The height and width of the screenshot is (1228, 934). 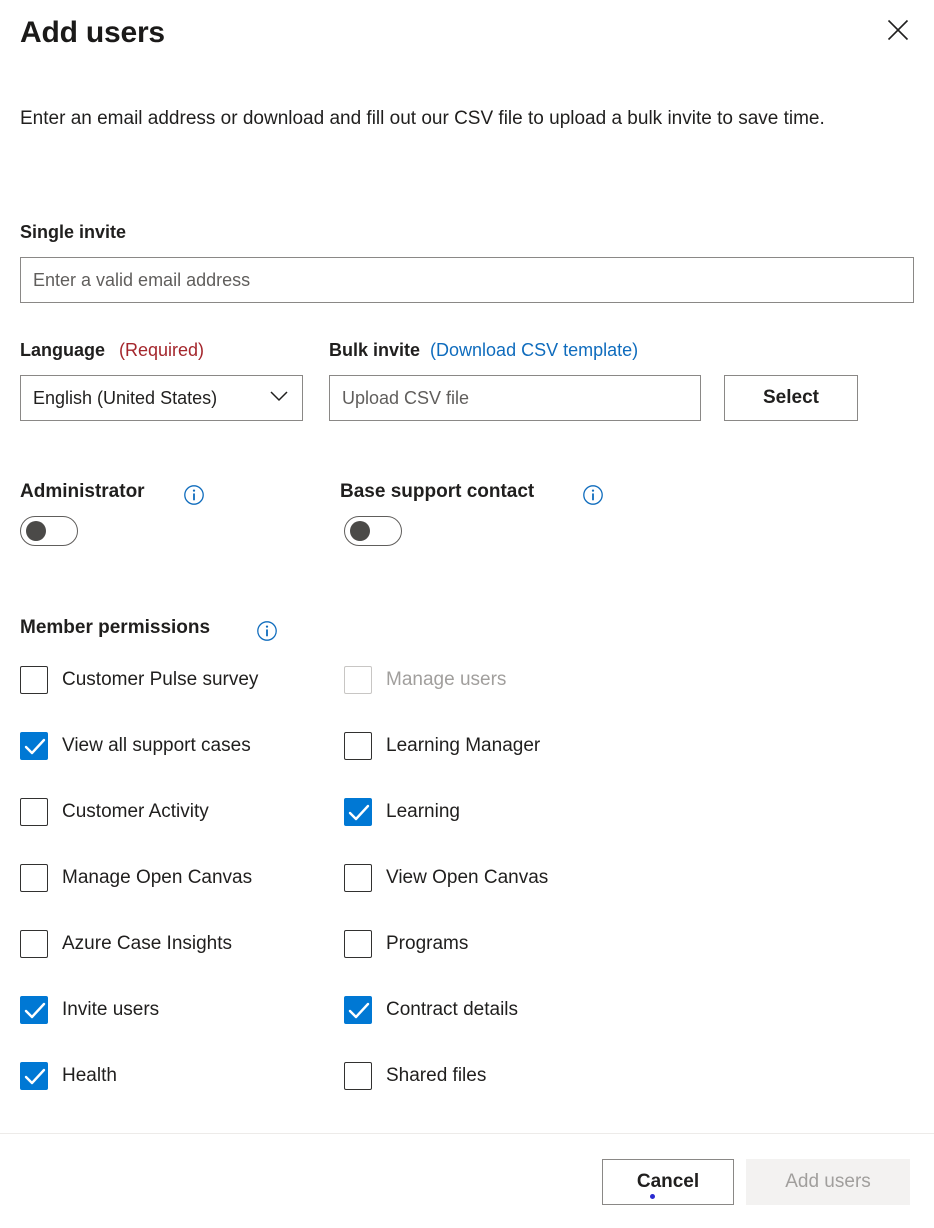 I want to click on permission-row: View all support cases Learning Manager, so click(x=467, y=762).